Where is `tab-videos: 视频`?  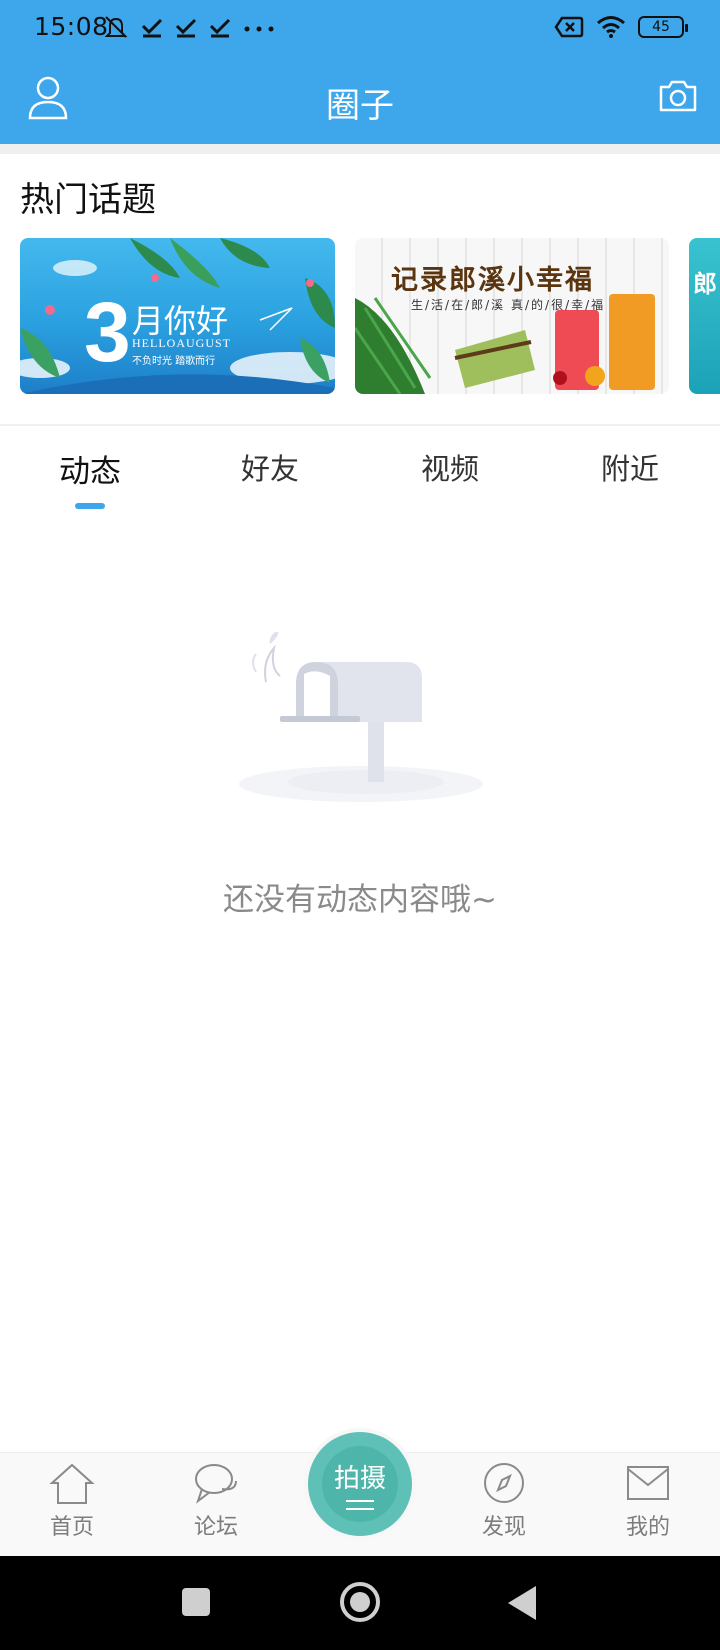 tab-videos: 视频 is located at coordinates (450, 467).